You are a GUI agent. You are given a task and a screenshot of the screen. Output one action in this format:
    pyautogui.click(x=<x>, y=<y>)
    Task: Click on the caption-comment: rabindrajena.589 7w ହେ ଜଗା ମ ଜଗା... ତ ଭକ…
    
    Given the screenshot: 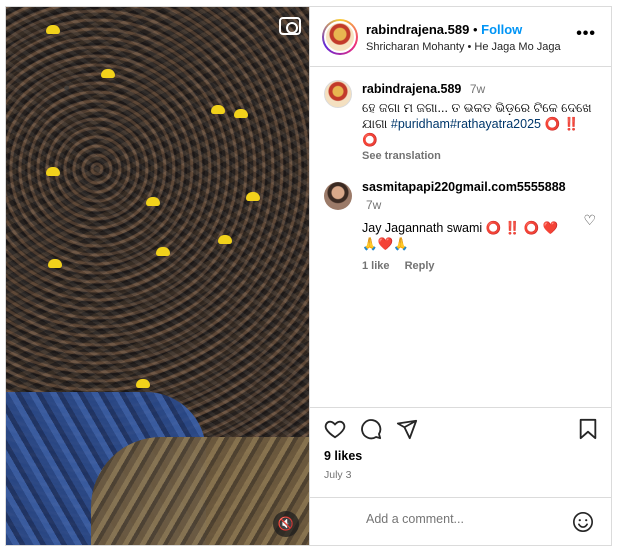 What is the action you would take?
    pyautogui.click(x=460, y=121)
    